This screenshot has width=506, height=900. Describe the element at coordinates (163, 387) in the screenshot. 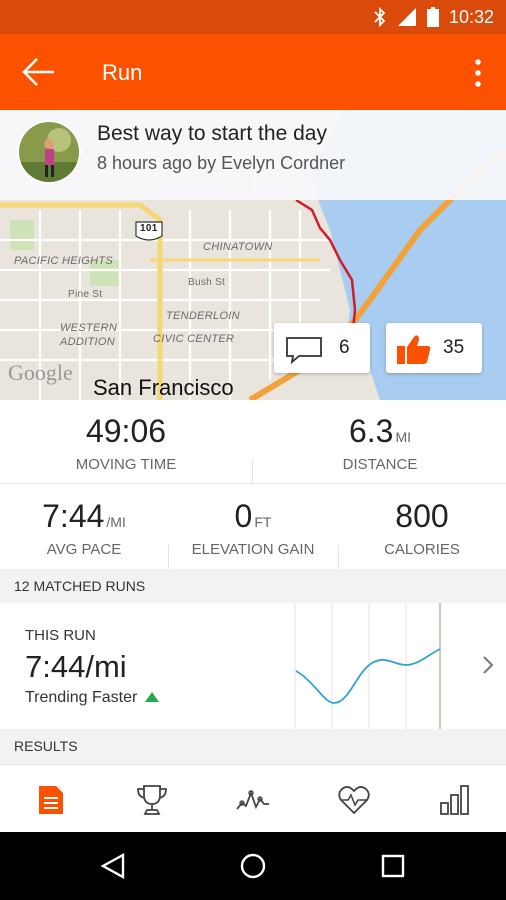

I see `map-city-label: San Francisco` at that location.